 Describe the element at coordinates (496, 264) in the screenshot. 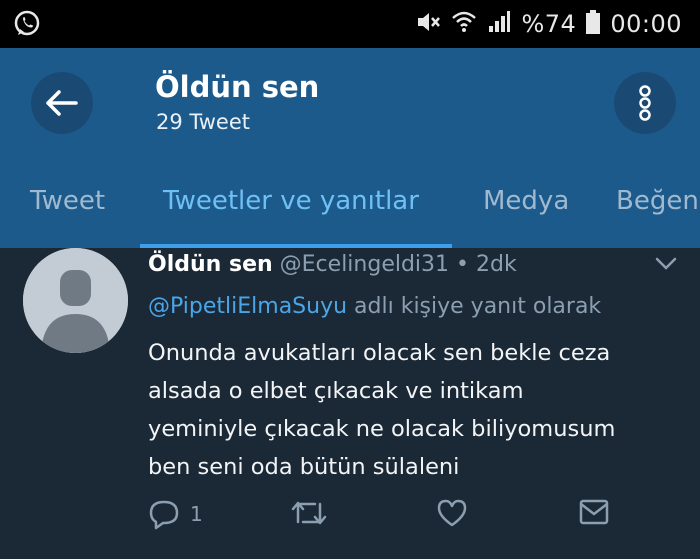

I see `tweet-time: 2dk` at that location.